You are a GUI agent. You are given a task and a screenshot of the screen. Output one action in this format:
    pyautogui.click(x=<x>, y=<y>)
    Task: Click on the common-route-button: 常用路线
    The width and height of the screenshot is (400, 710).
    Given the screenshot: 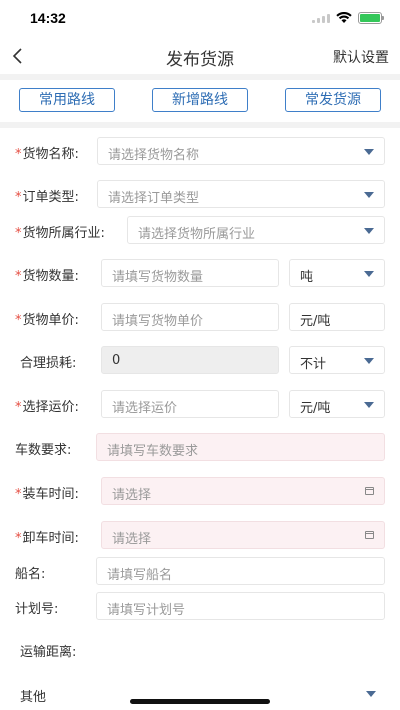 What is the action you would take?
    pyautogui.click(x=67, y=100)
    